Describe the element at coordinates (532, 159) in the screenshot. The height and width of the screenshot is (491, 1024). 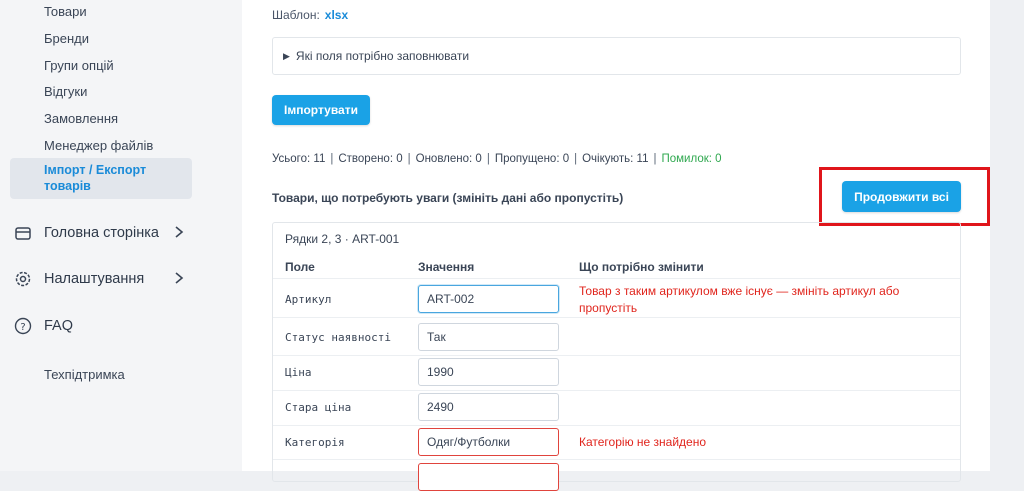
I see `stat-skipped: Пропущено: 0` at that location.